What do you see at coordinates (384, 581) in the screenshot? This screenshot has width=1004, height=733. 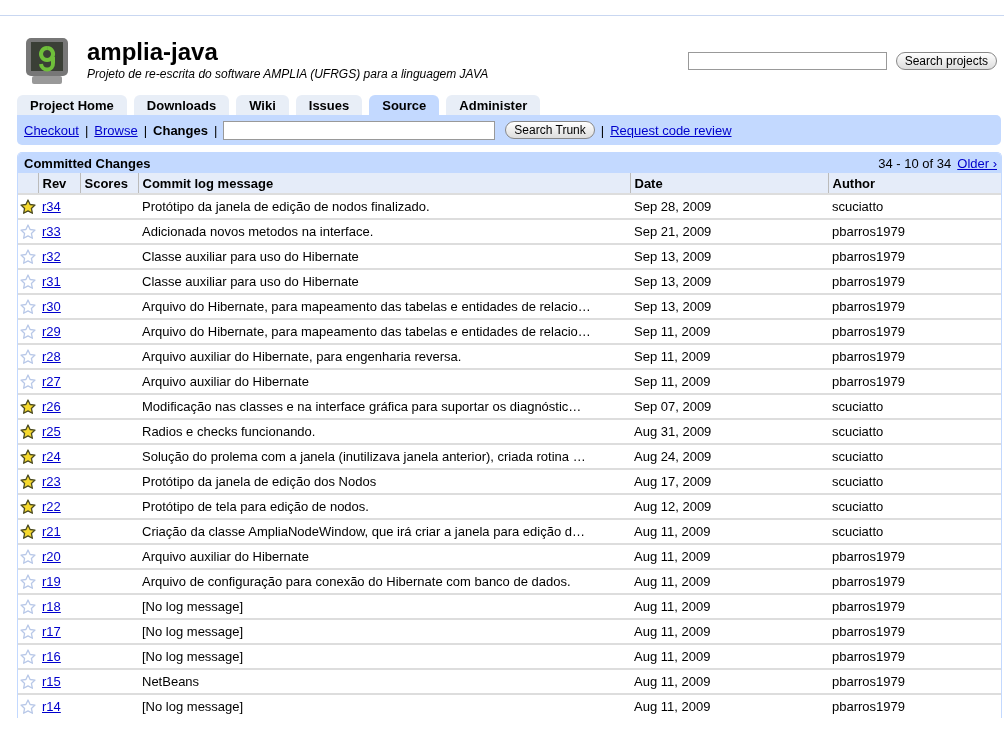 I see `commit-message: Arquivo de configuração para conexão do Hibernate com banco de dados.` at bounding box center [384, 581].